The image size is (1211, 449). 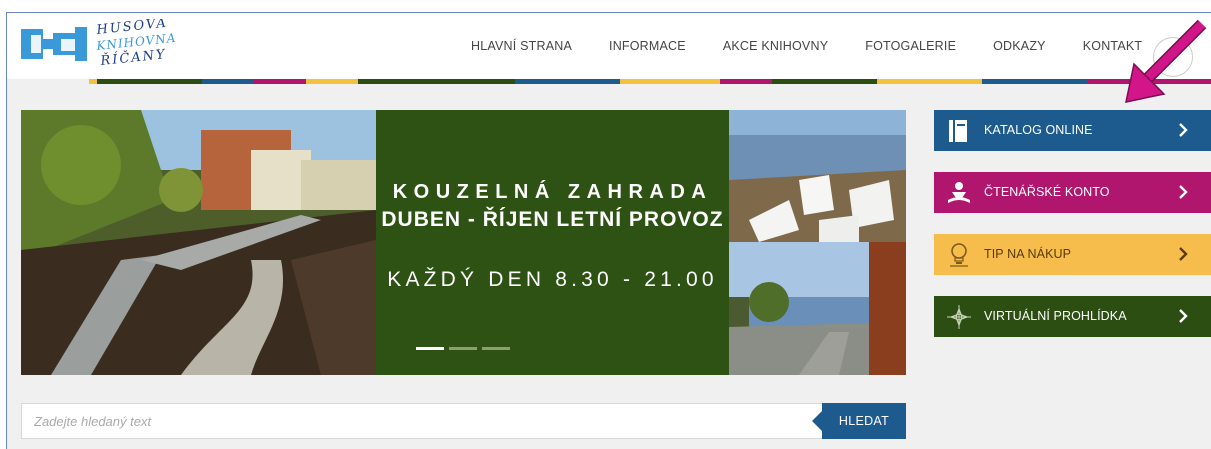 What do you see at coordinates (959, 317) in the screenshot?
I see `compass-icon` at bounding box center [959, 317].